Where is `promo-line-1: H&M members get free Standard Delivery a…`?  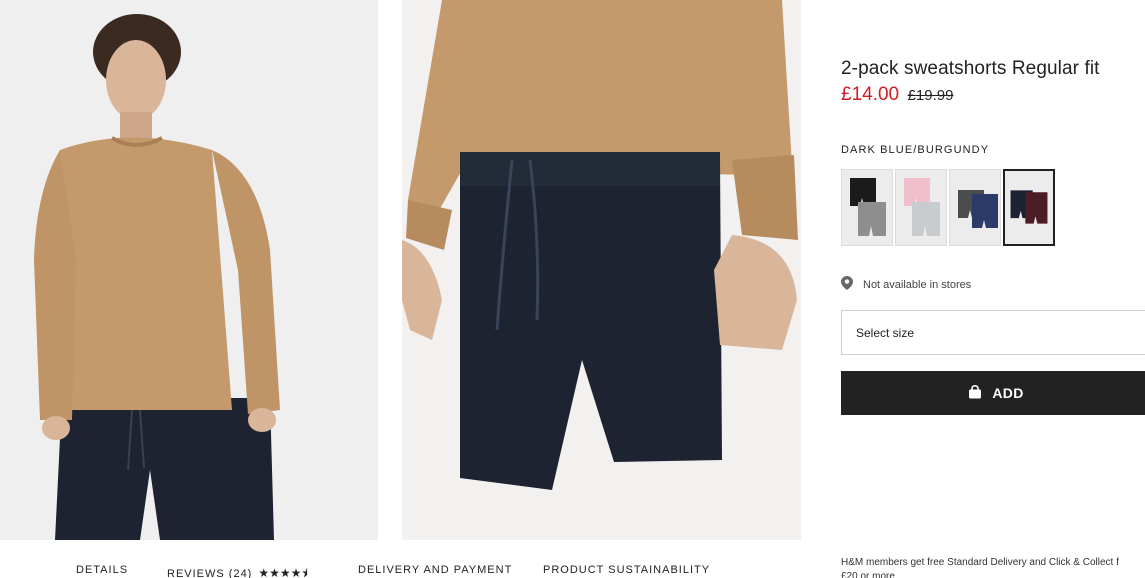 promo-line-1: H&M members get free Standard Delivery a… is located at coordinates (980, 562).